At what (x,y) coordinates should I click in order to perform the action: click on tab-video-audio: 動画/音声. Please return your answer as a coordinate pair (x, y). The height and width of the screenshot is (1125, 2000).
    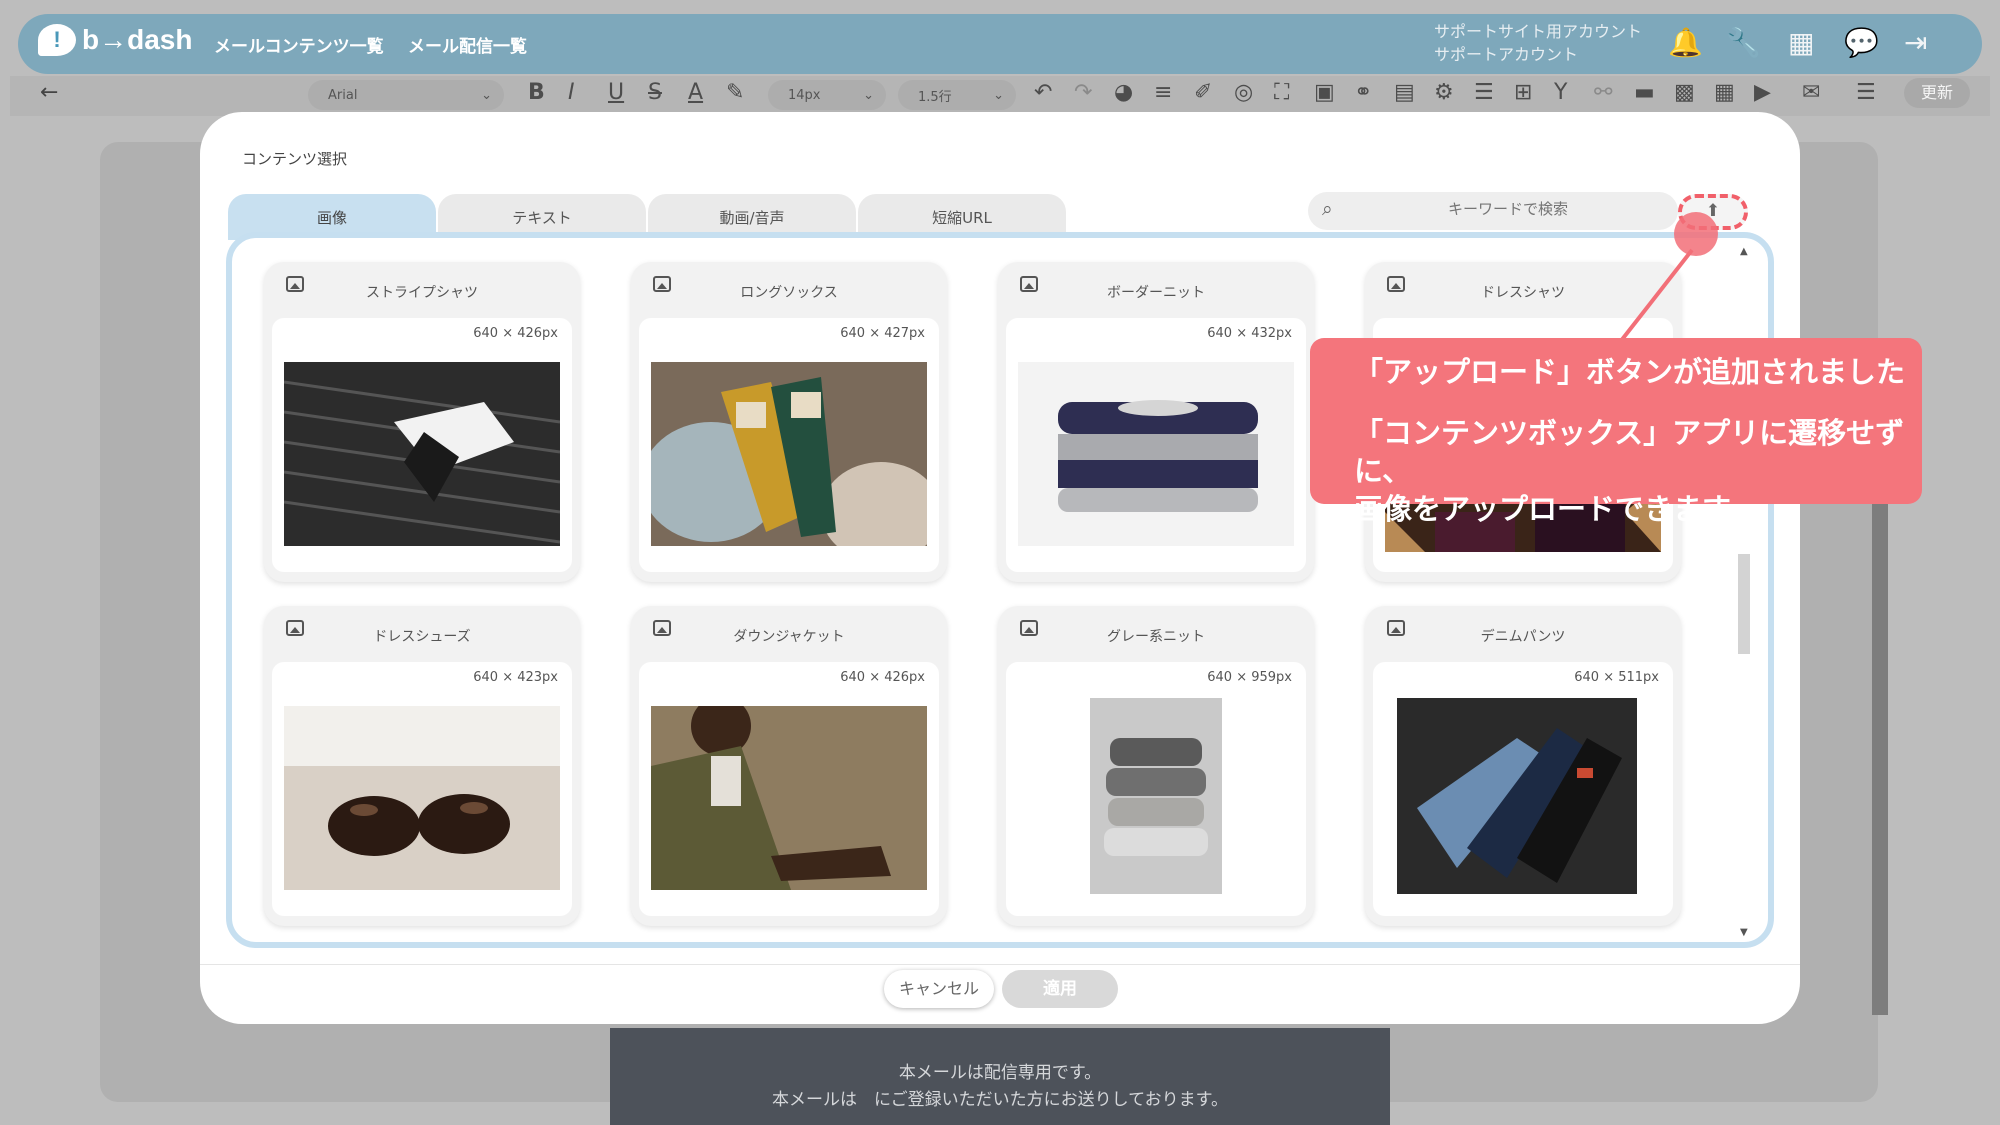
    Looking at the image, I should click on (752, 214).